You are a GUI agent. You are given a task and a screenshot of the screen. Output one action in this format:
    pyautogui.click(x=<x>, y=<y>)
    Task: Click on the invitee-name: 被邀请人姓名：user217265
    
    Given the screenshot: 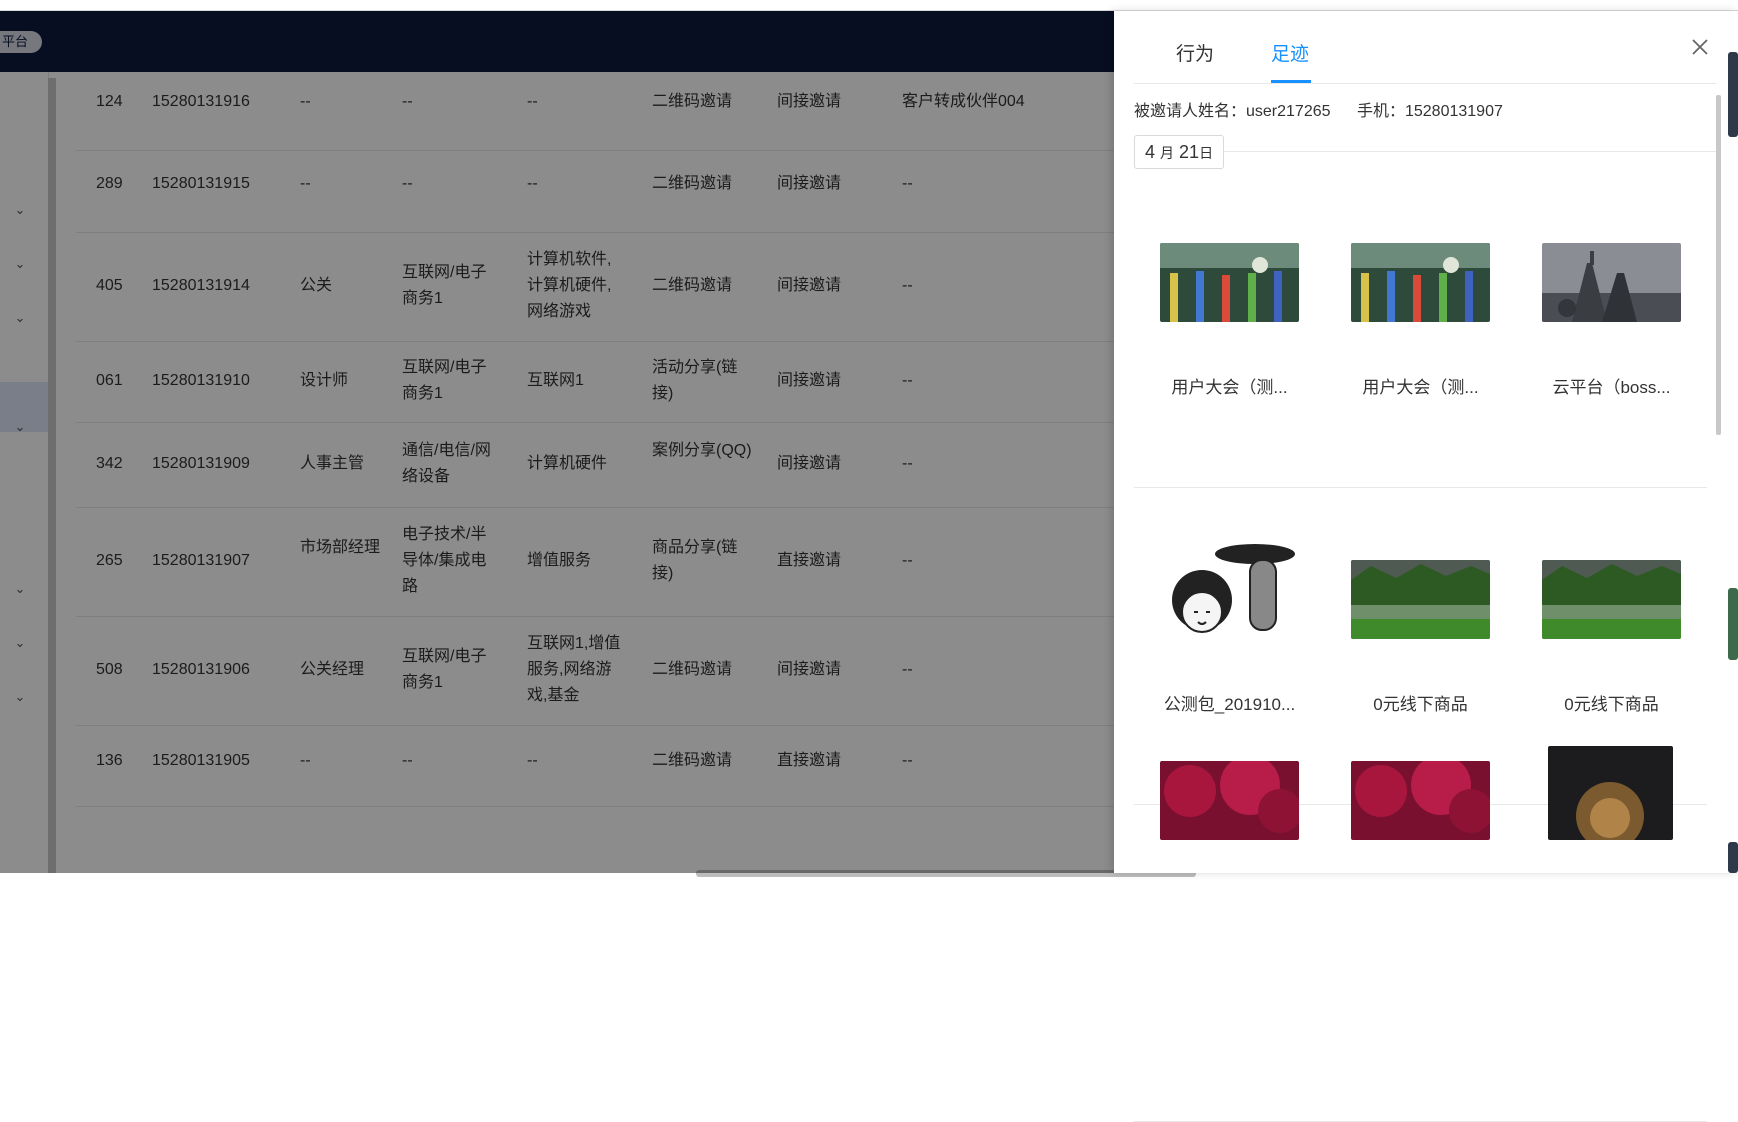 What is the action you would take?
    pyautogui.click(x=1232, y=111)
    